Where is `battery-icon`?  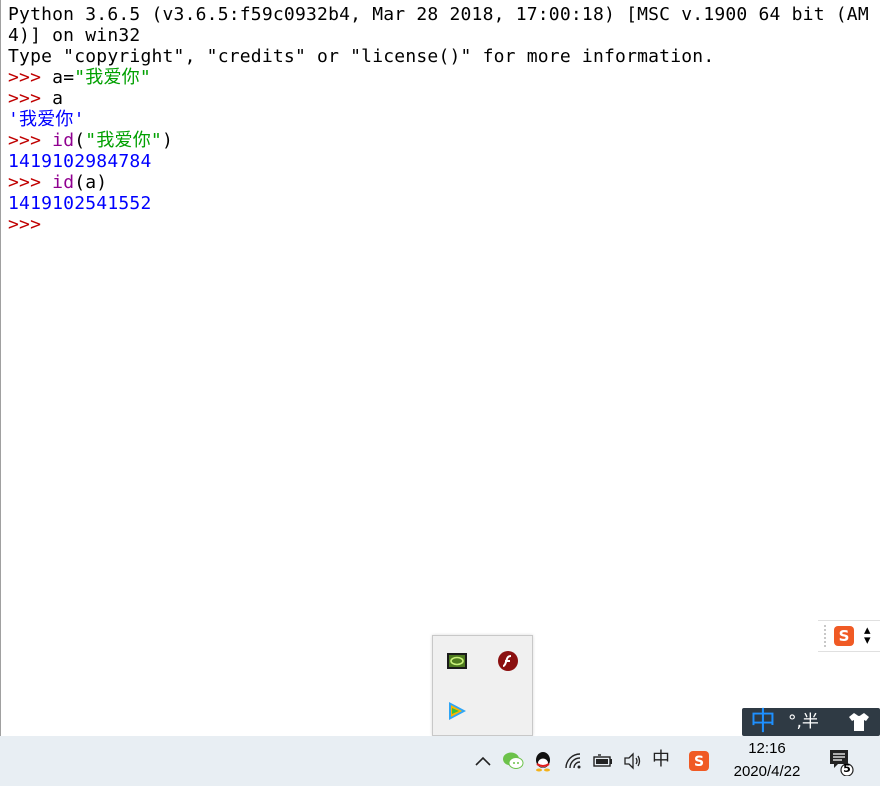 battery-icon is located at coordinates (603, 761).